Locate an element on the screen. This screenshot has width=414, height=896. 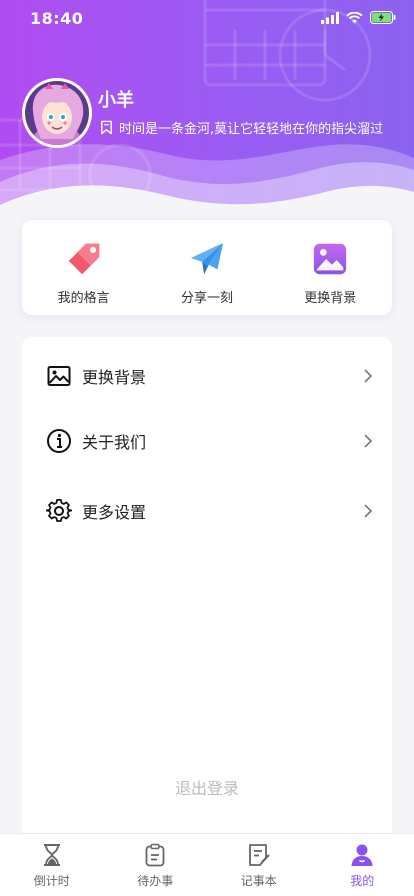
status-icons is located at coordinates (358, 17).